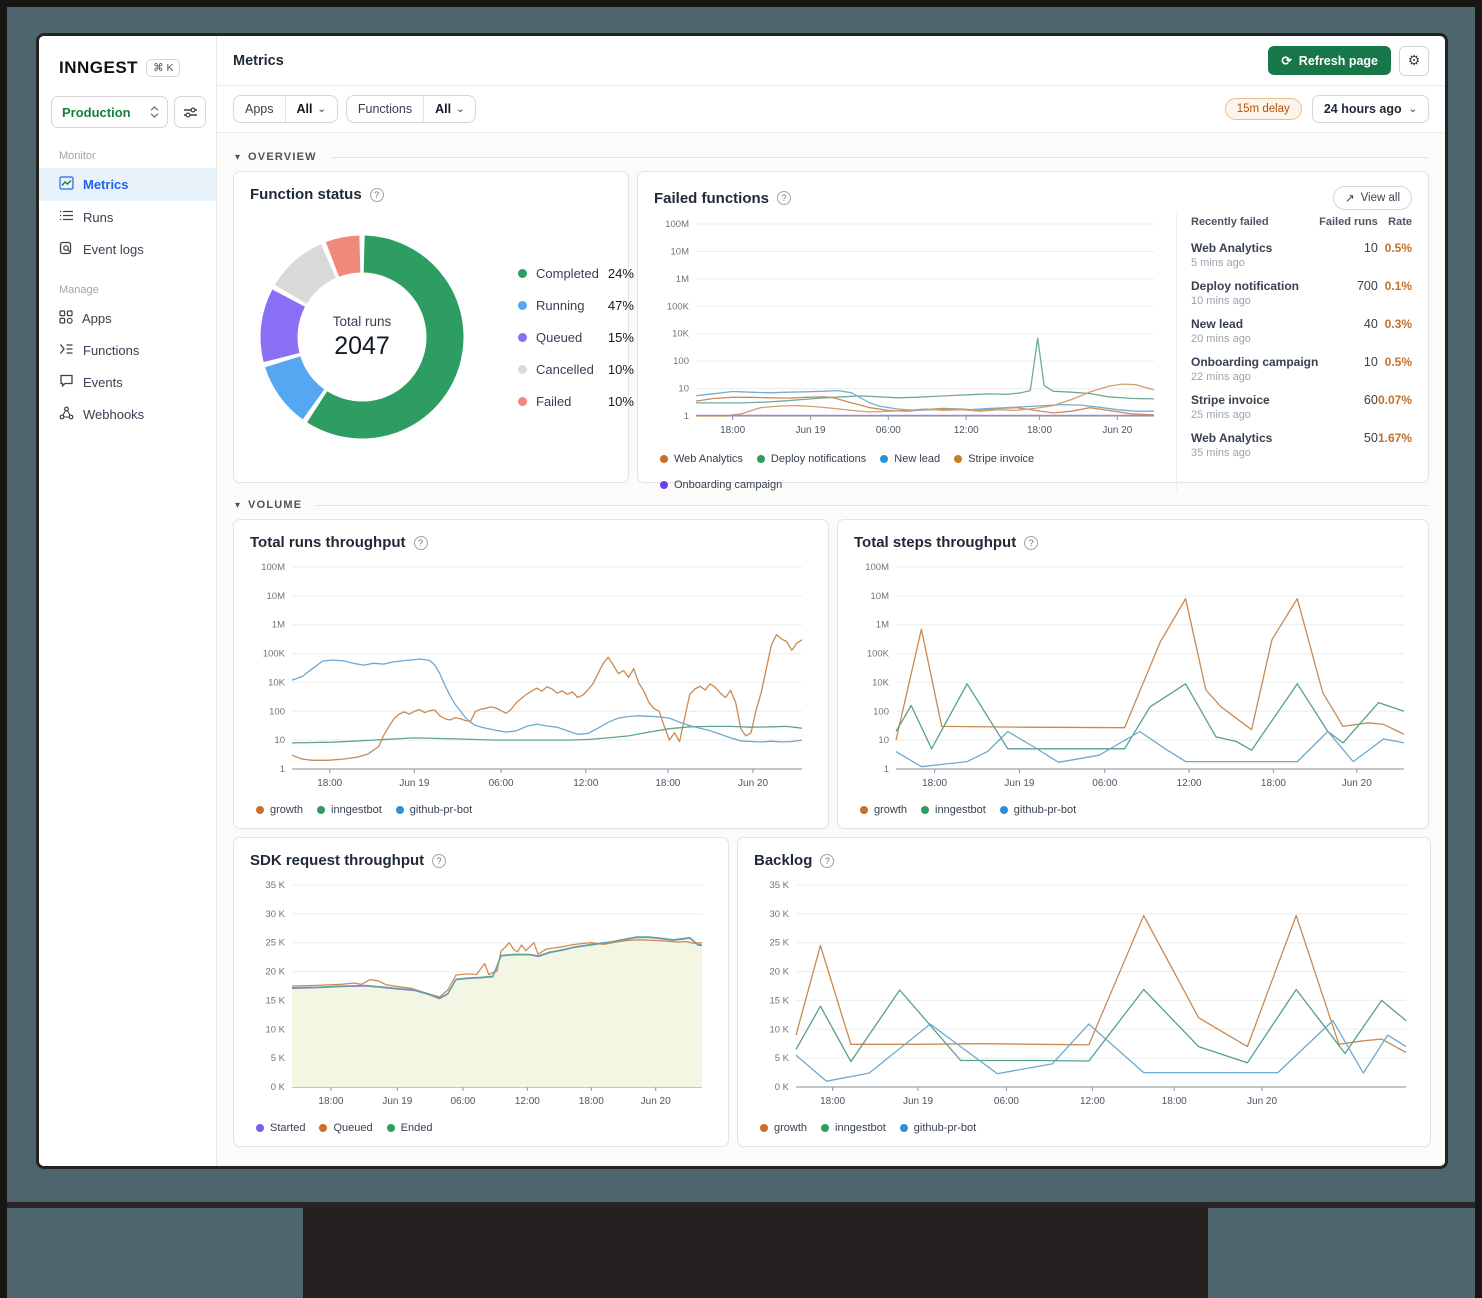  What do you see at coordinates (190, 112) in the screenshot?
I see `filter-sliders-button` at bounding box center [190, 112].